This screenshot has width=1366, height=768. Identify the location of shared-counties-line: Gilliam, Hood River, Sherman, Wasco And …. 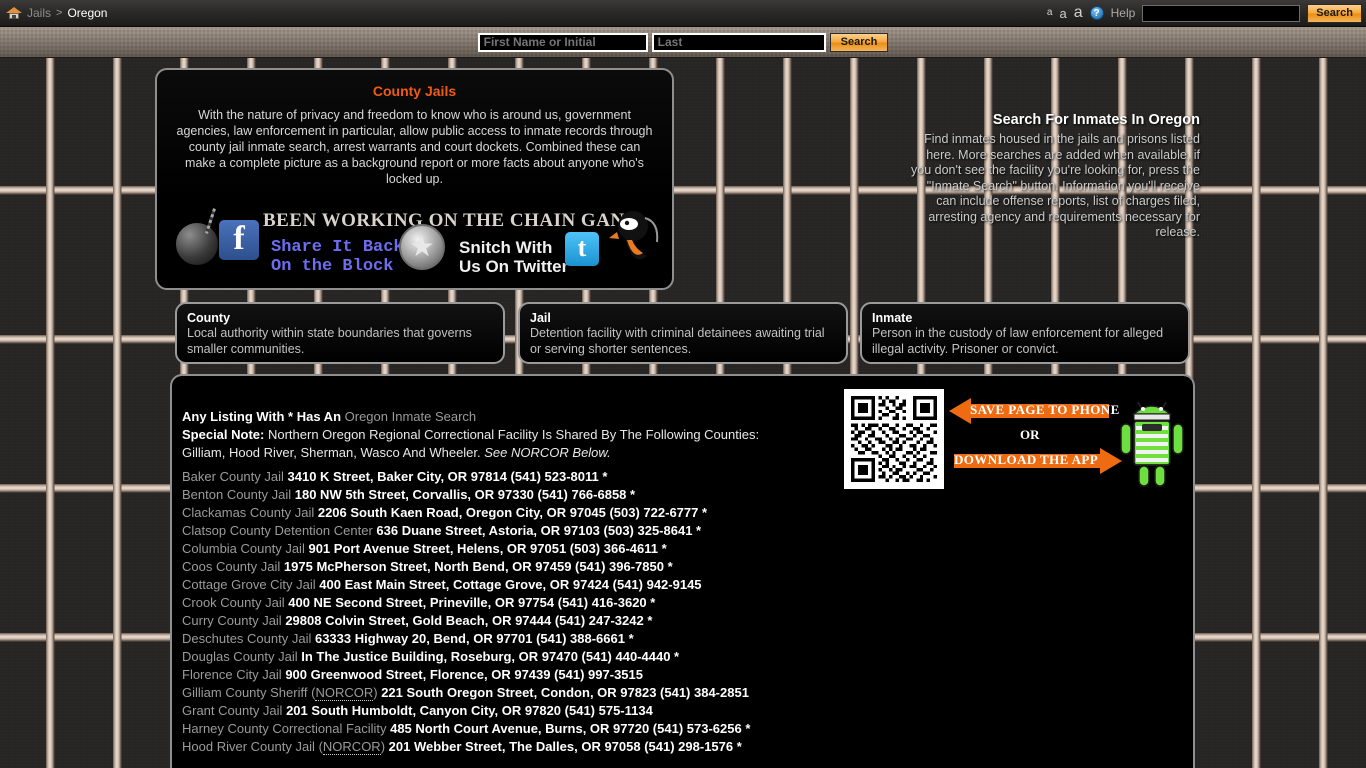
(522, 453).